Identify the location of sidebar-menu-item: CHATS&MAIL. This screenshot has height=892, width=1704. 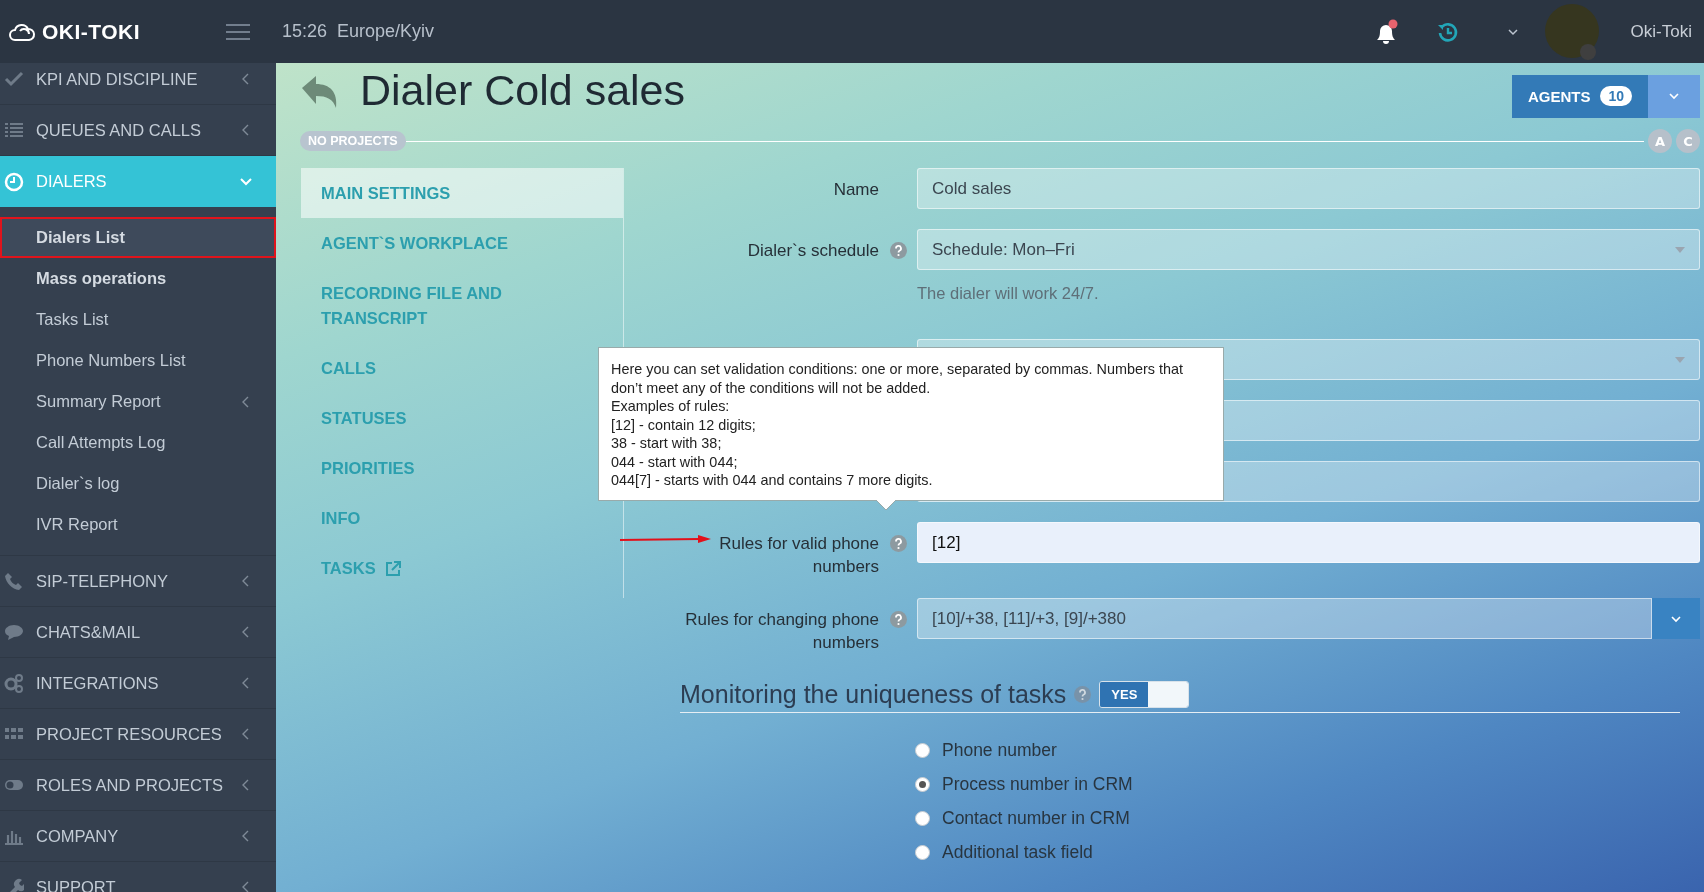
(138, 632).